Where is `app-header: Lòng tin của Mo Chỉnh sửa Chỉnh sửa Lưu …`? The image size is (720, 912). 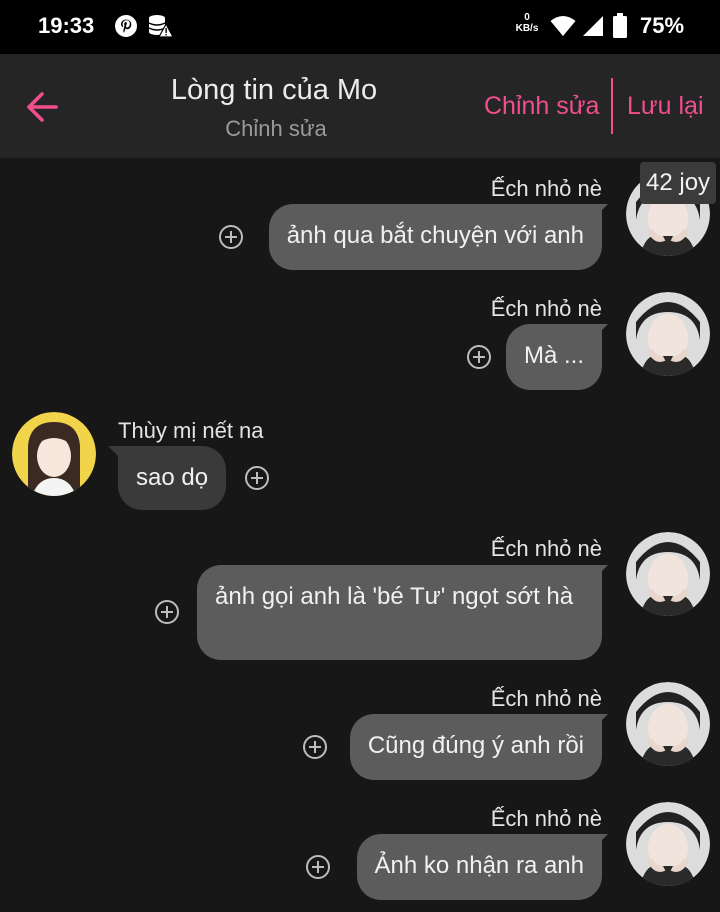
app-header: Lòng tin của Mo Chỉnh sửa Chỉnh sửa Lưu … is located at coordinates (360, 106).